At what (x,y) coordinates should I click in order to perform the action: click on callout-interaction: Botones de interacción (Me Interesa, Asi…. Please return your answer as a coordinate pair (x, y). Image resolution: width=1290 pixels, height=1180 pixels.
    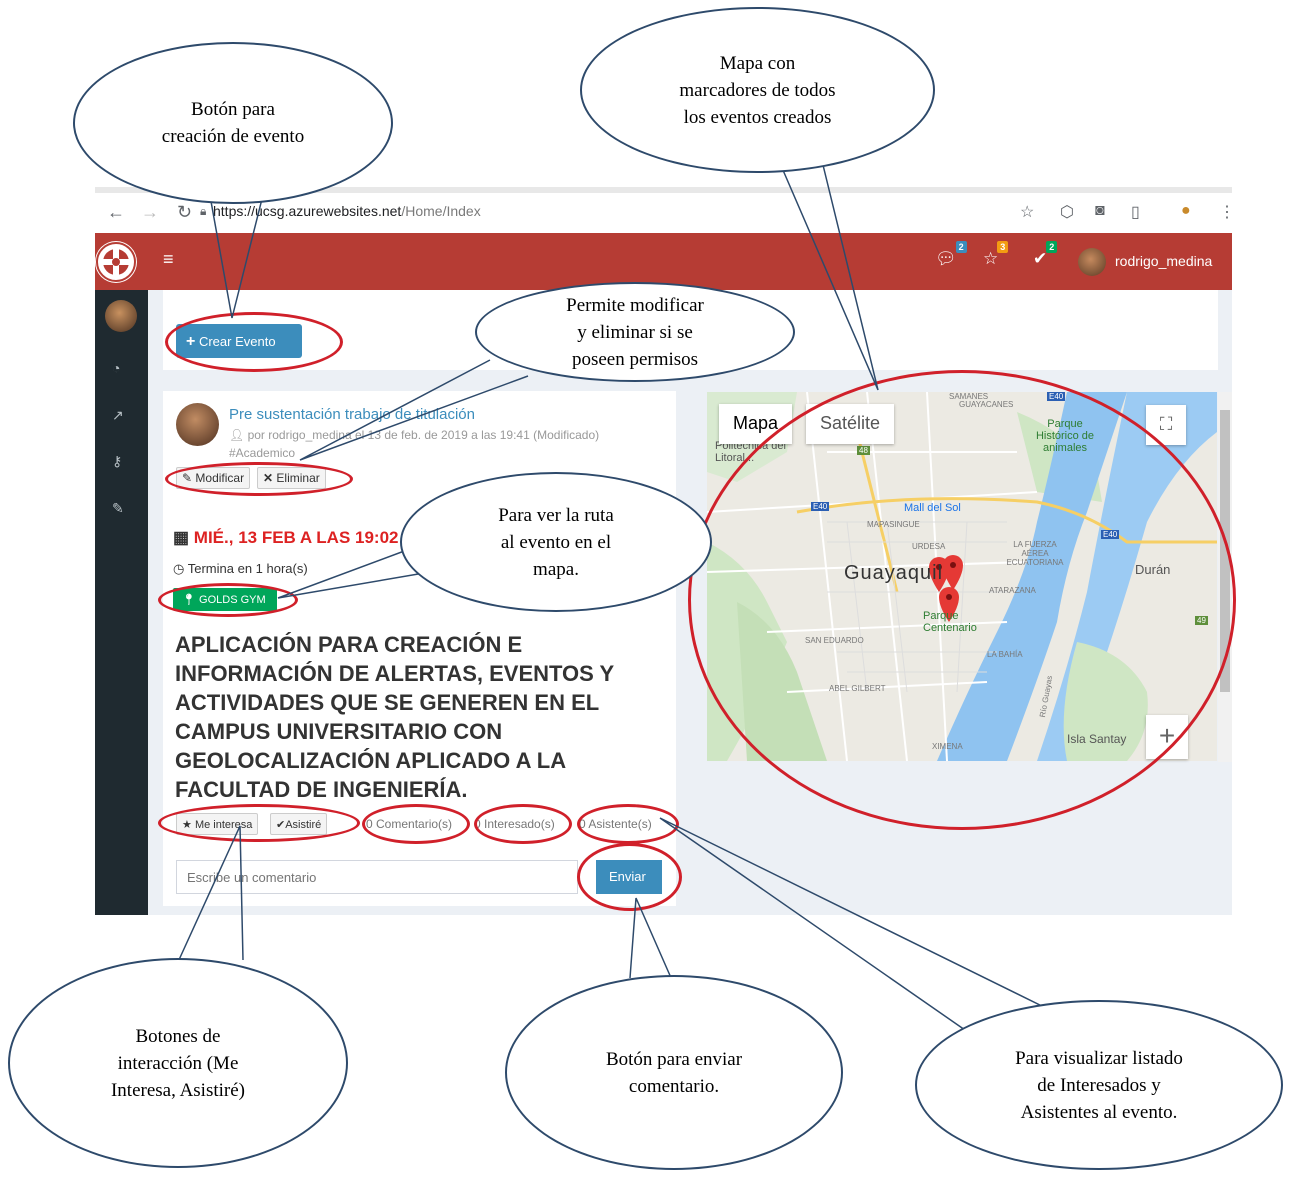
    Looking at the image, I should click on (178, 1063).